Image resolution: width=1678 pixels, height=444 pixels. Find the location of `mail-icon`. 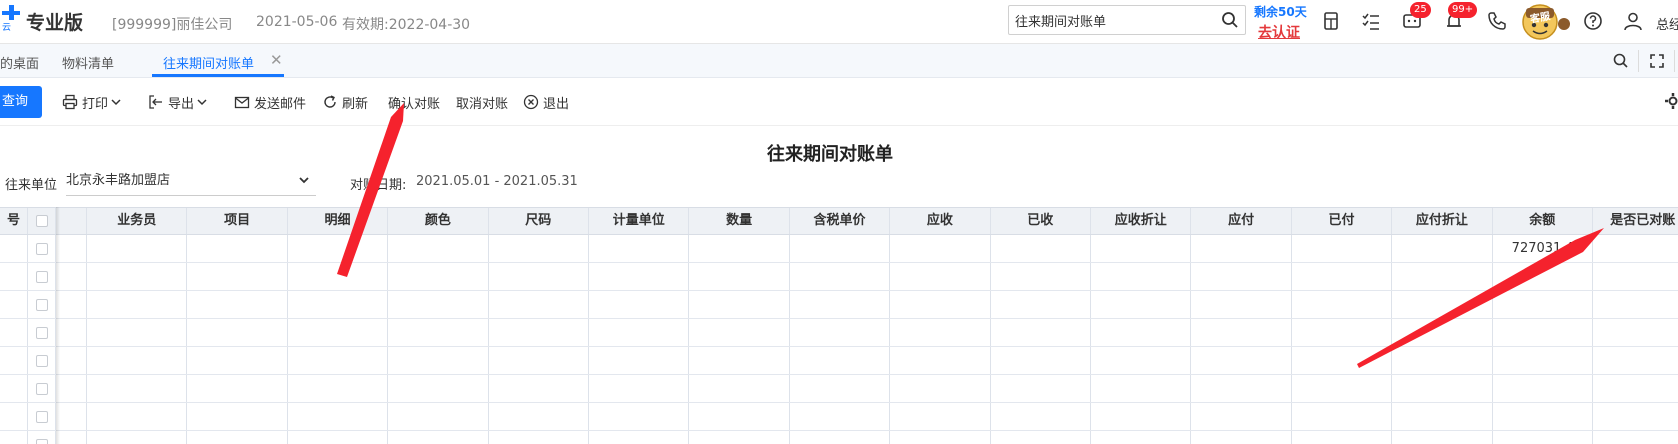

mail-icon is located at coordinates (242, 102).